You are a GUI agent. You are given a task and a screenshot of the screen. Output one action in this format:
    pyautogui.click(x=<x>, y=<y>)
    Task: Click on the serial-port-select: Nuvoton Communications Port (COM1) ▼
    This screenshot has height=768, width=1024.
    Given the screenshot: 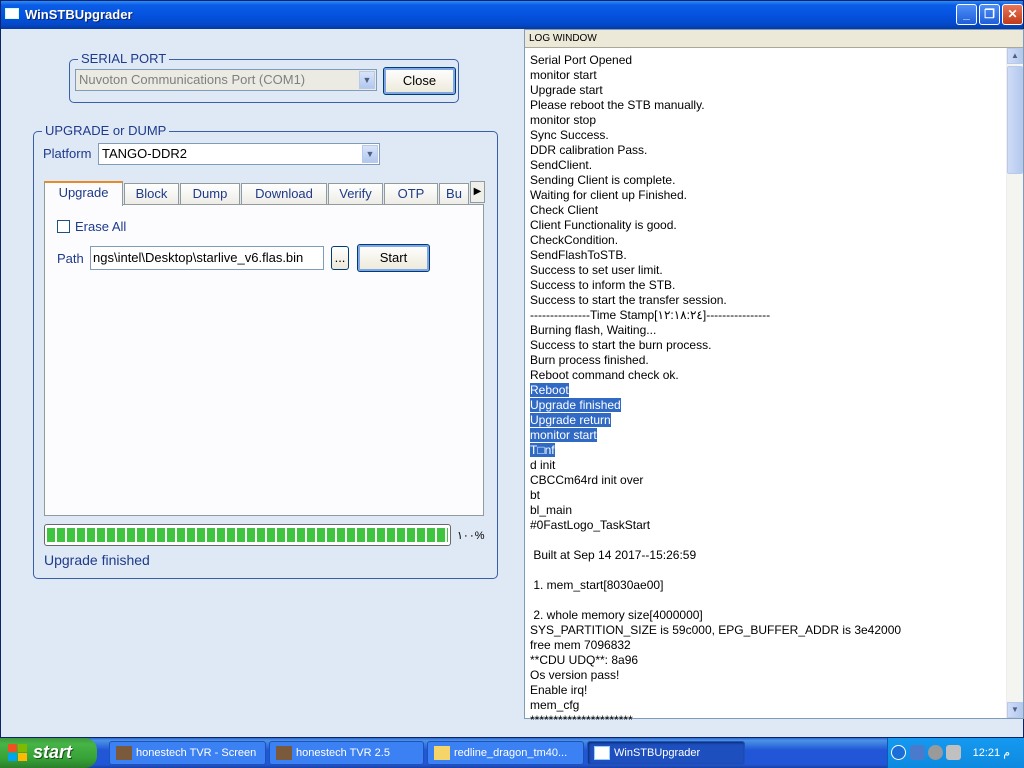 What is the action you would take?
    pyautogui.click(x=226, y=80)
    